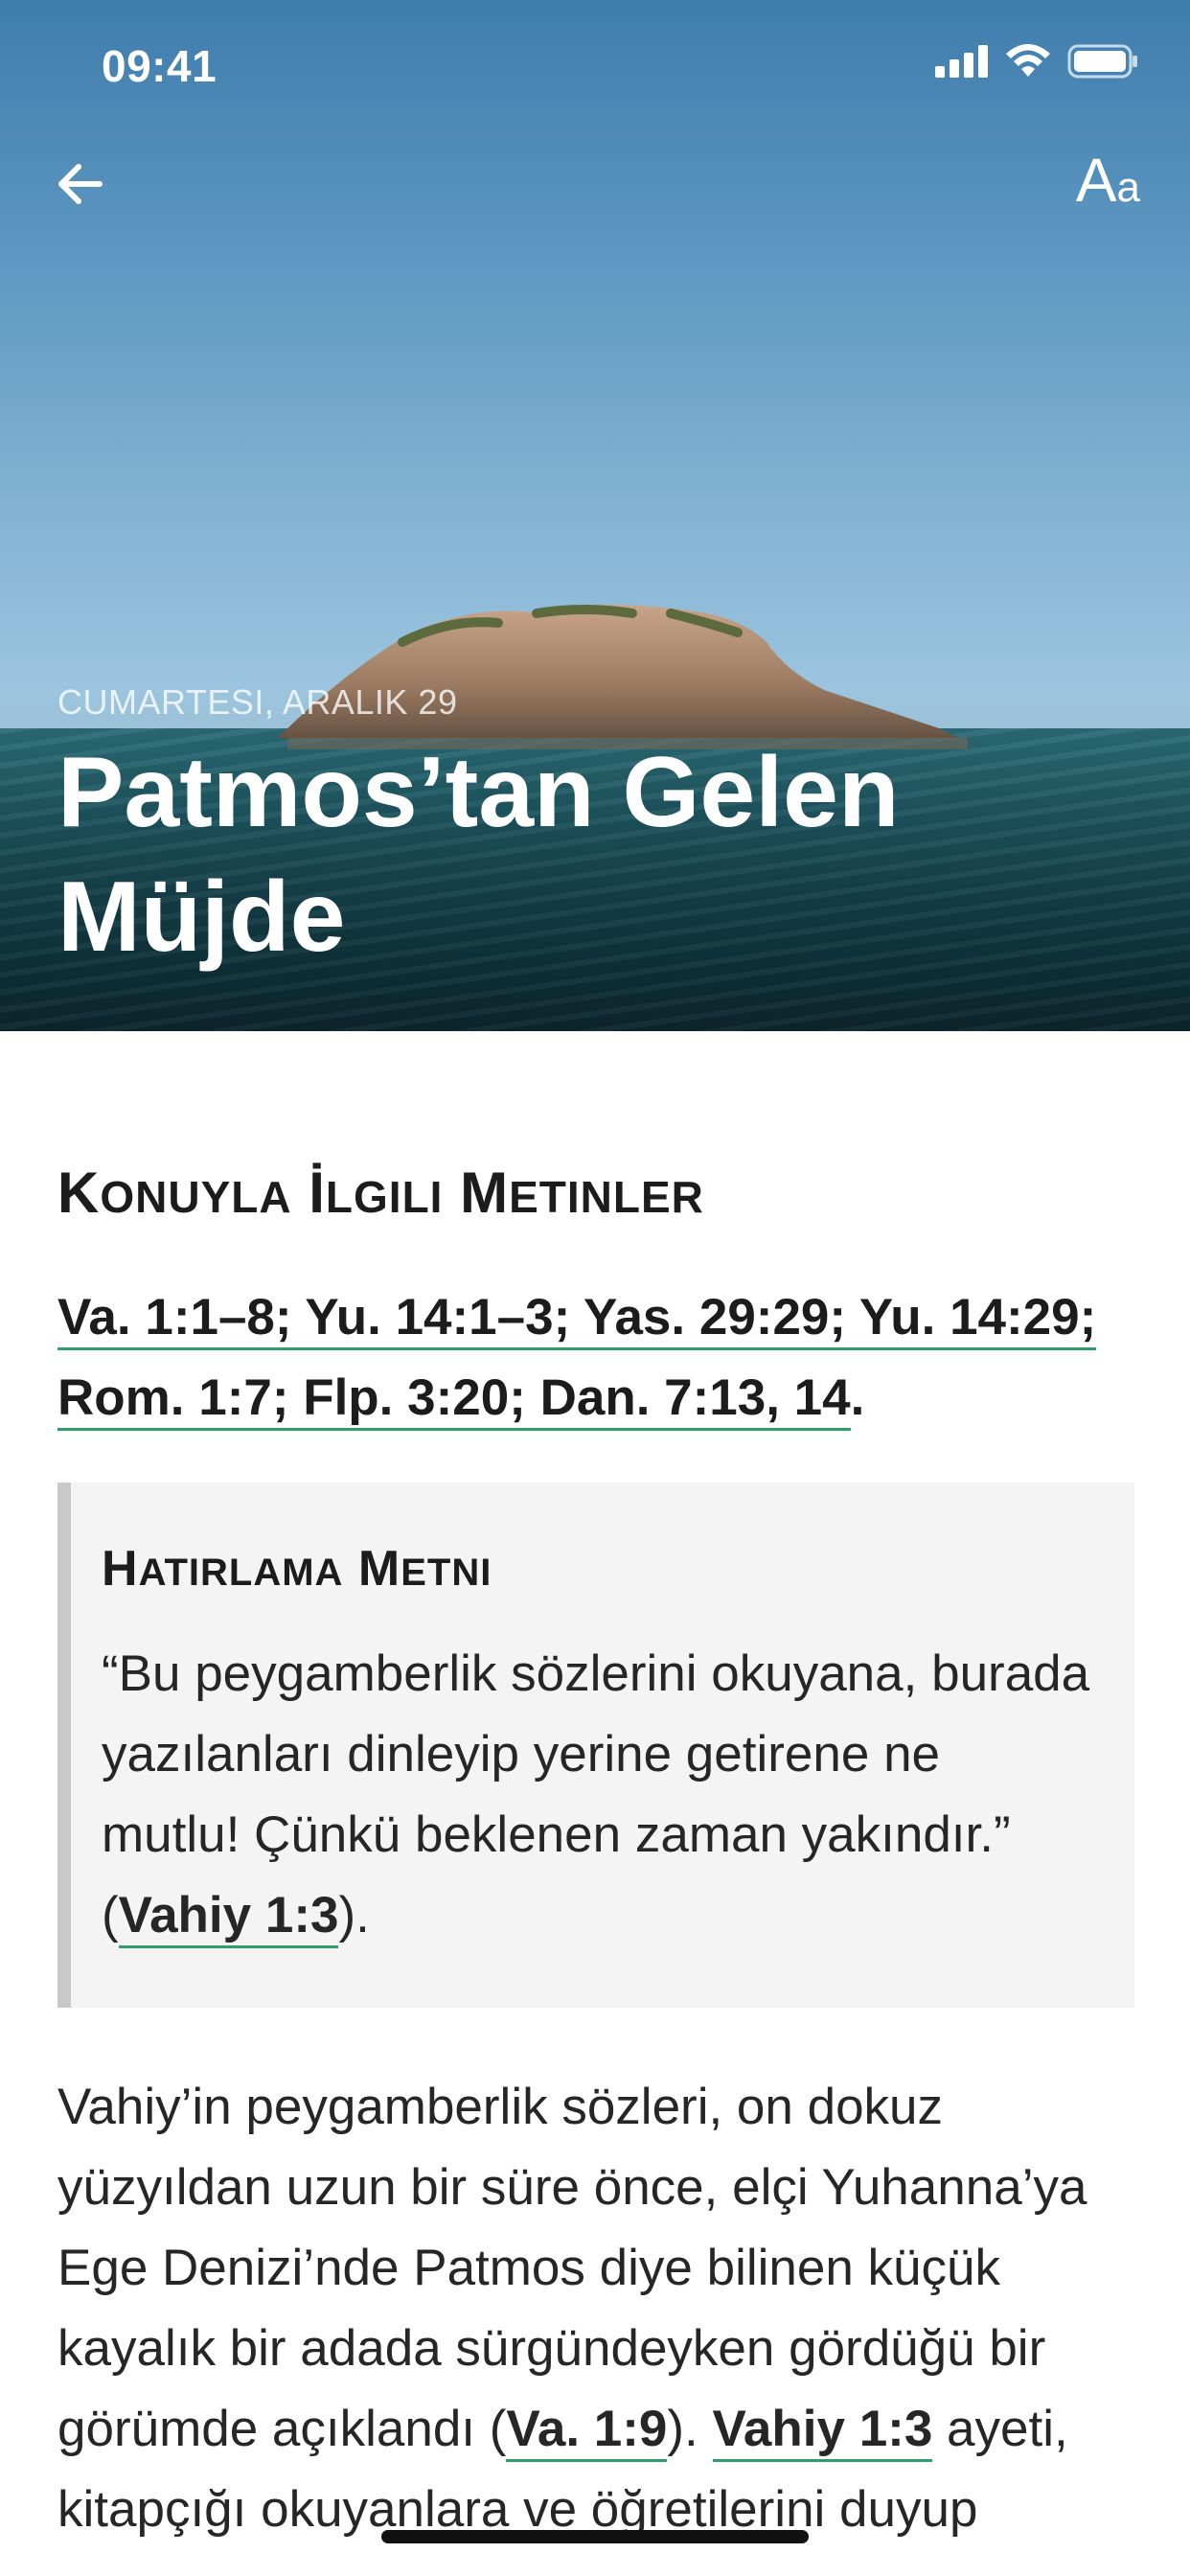 Image resolution: width=1190 pixels, height=2576 pixels. I want to click on reference-link: Va. 1:9, so click(587, 2431).